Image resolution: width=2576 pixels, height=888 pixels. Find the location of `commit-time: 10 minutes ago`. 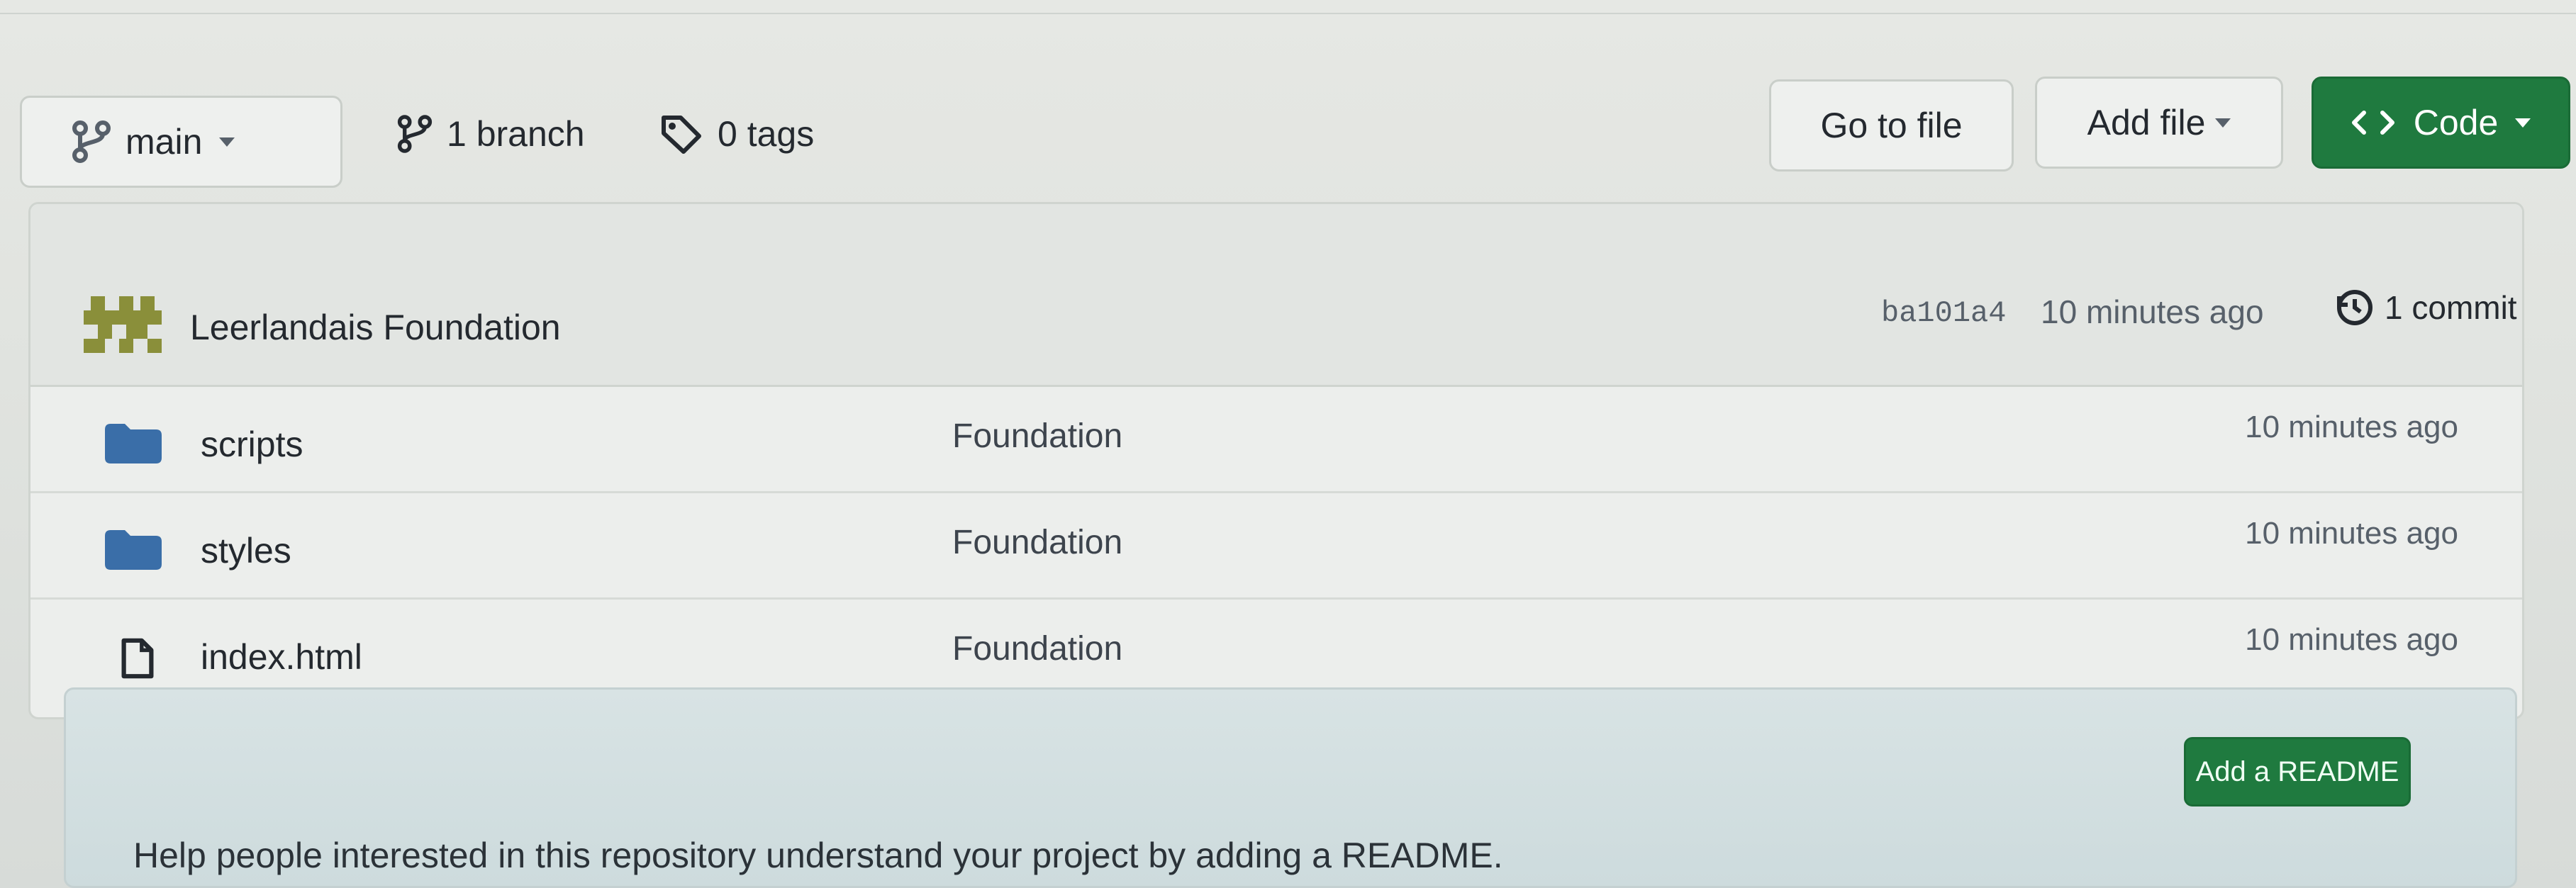

commit-time: 10 minutes ago is located at coordinates (2152, 311).